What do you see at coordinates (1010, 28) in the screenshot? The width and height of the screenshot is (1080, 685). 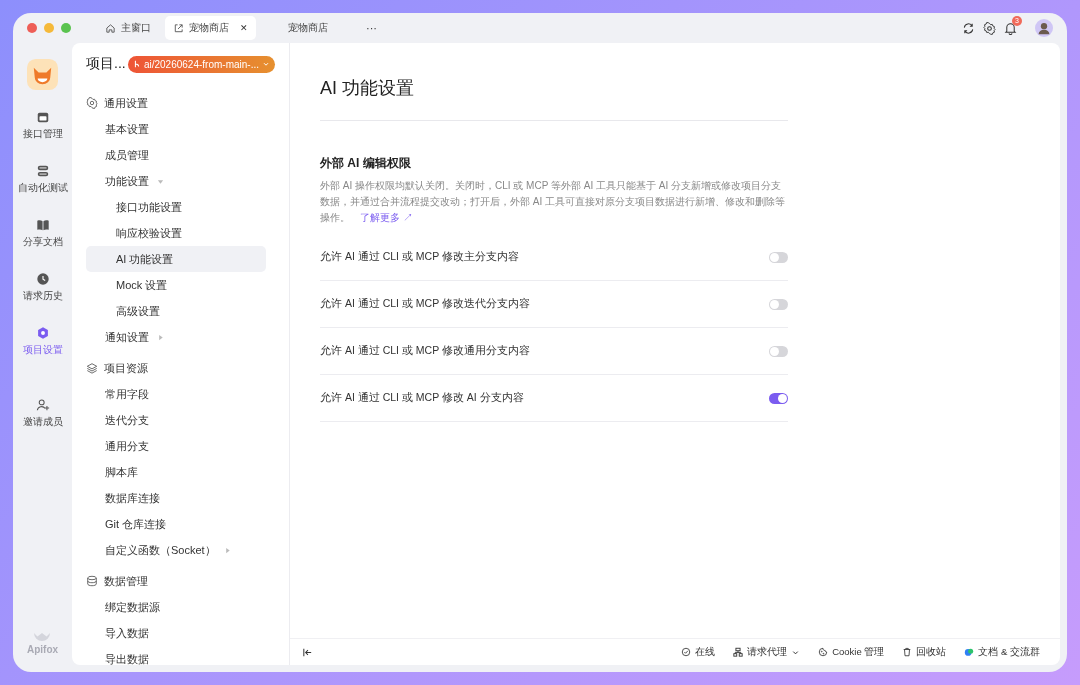 I see `notification-icon` at bounding box center [1010, 28].